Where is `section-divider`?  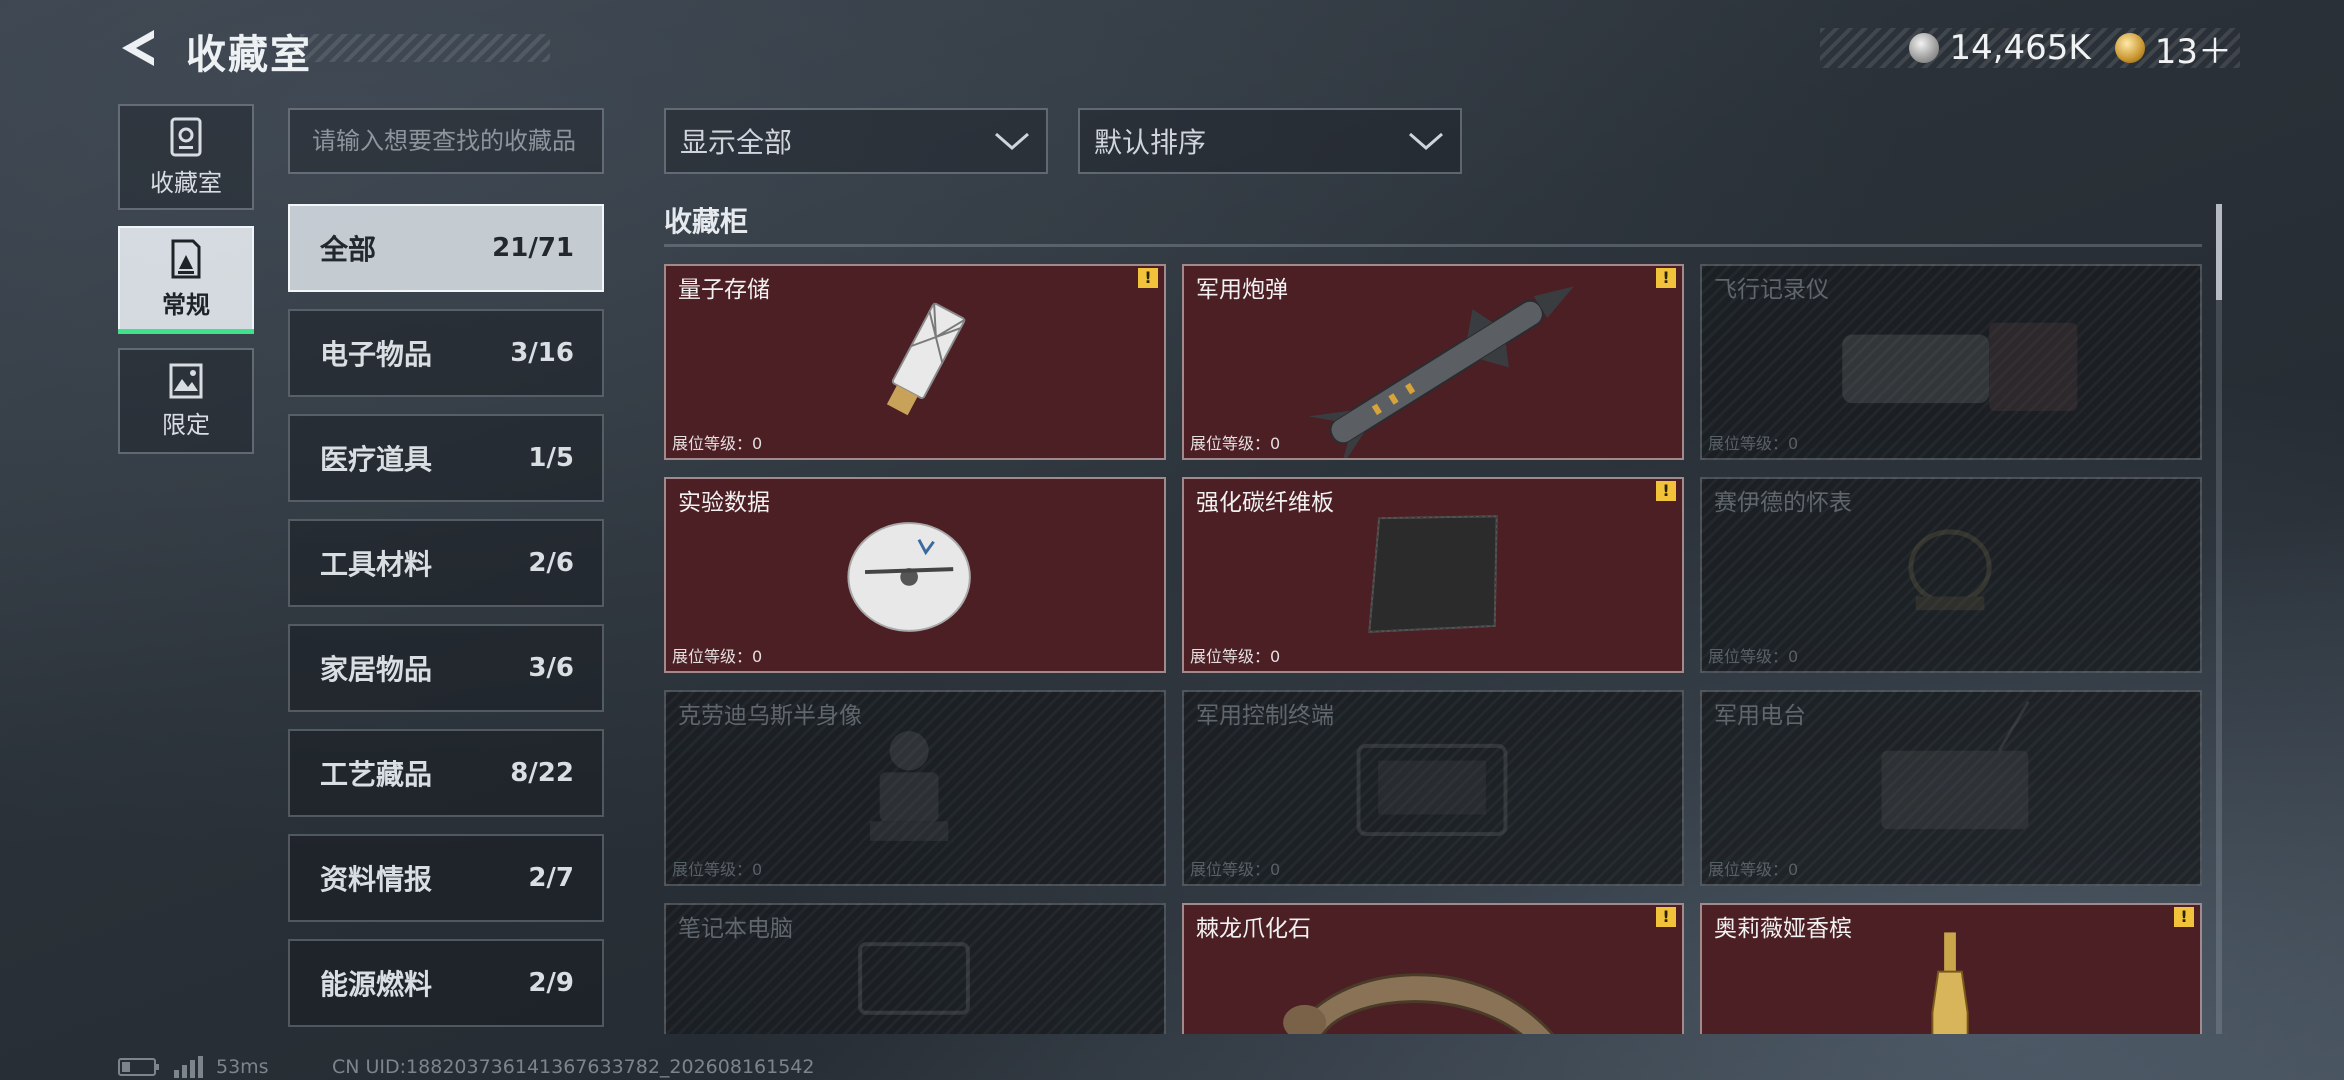 section-divider is located at coordinates (1433, 245).